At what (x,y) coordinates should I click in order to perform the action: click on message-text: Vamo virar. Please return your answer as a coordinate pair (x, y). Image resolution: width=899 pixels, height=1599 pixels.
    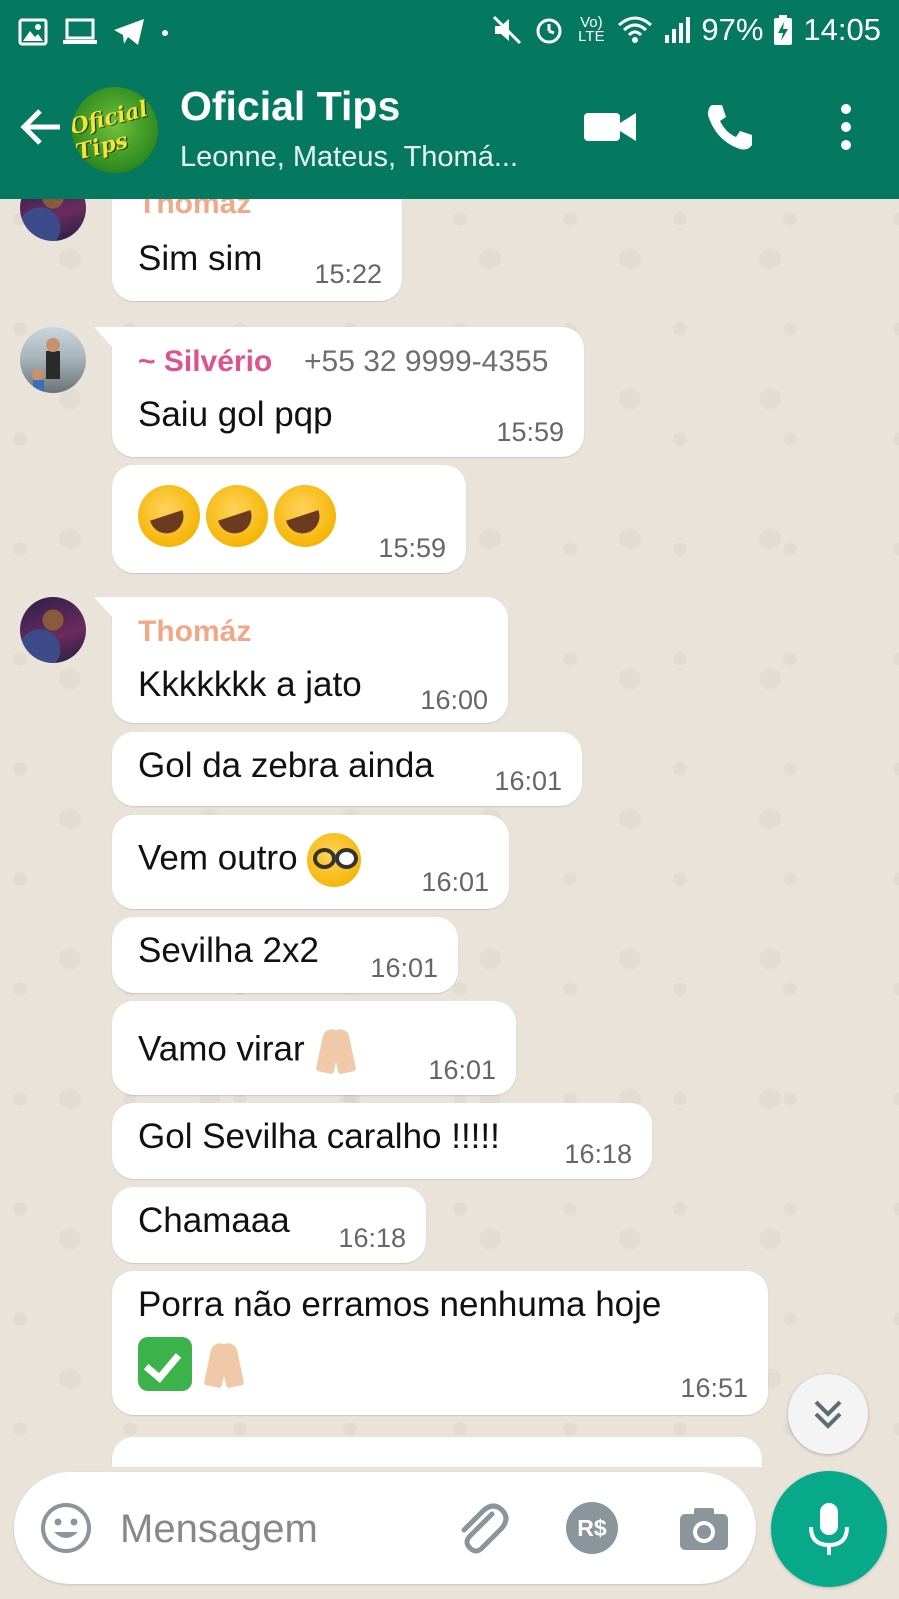
    Looking at the image, I should click on (248, 1051).